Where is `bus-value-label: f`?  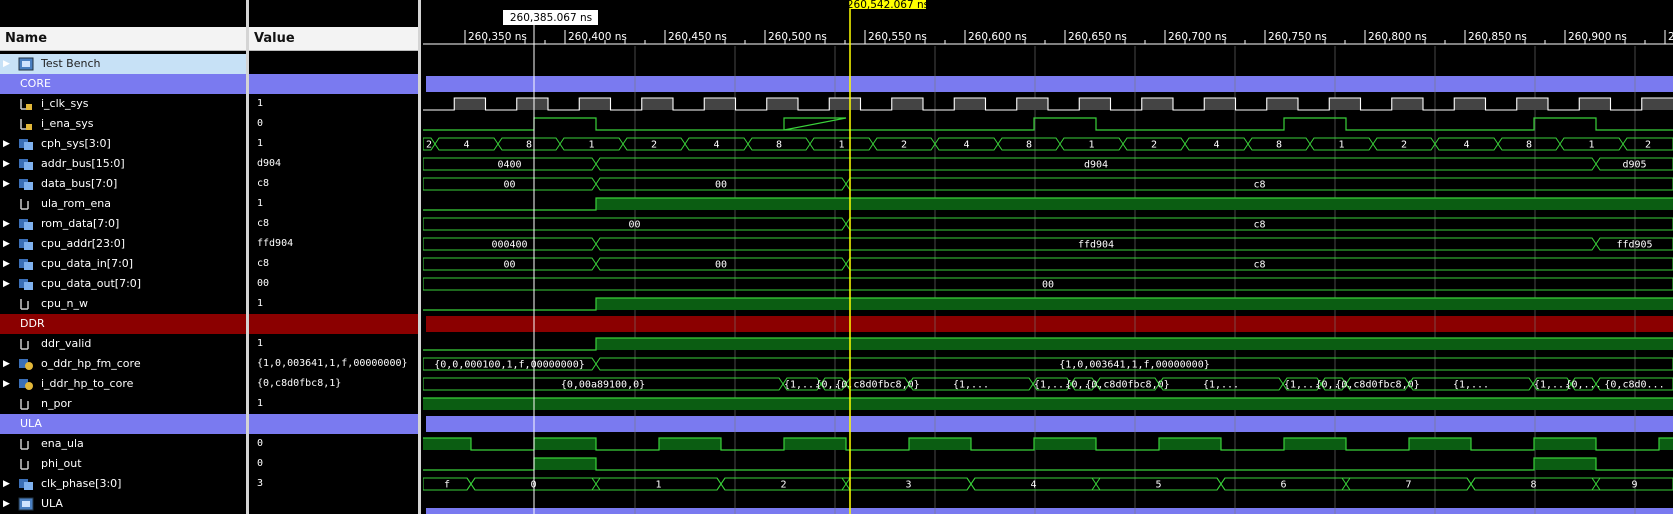 bus-value-label: f is located at coordinates (447, 485).